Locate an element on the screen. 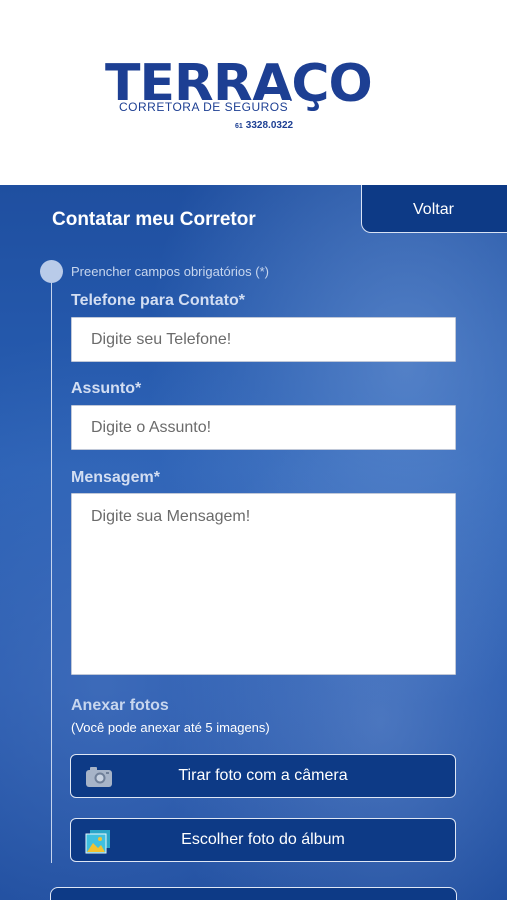 Image resolution: width=507 pixels, height=900 pixels. choose-from-album-label: Escolher foto do álbum is located at coordinates (263, 839).